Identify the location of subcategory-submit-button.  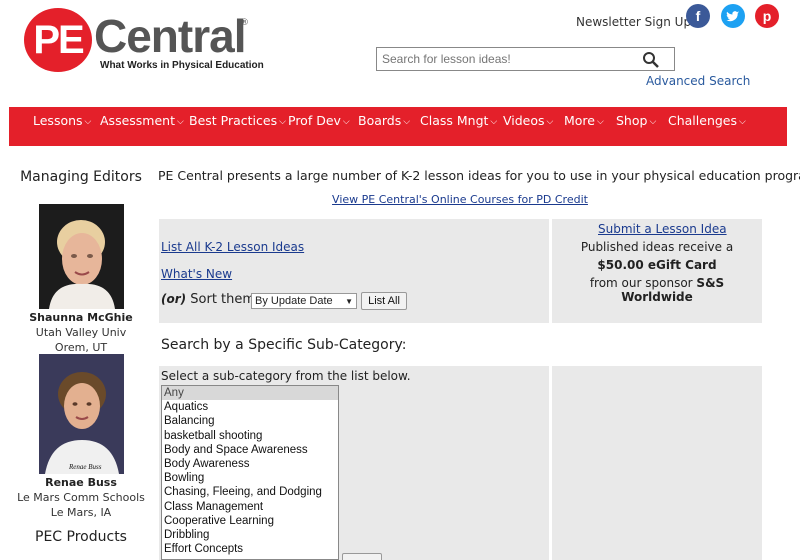
(362, 556).